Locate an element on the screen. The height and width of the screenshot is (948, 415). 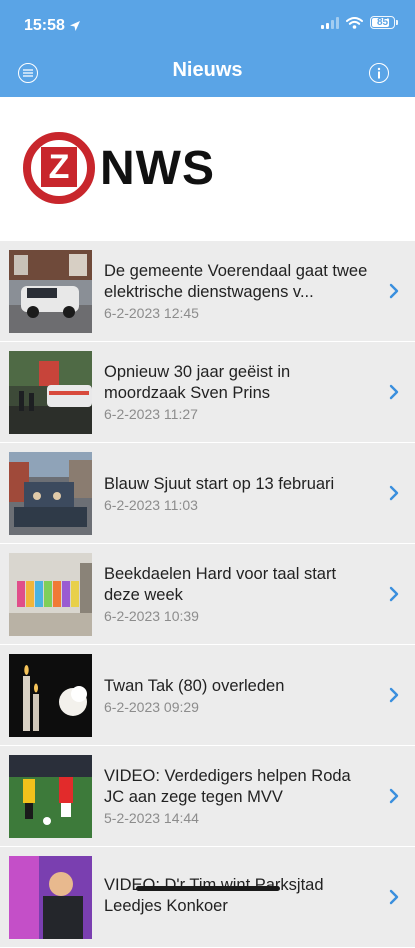
news-text: Twan Tak (80) overleden 6-2-2023 09:29 is located at coordinates (239, 695).